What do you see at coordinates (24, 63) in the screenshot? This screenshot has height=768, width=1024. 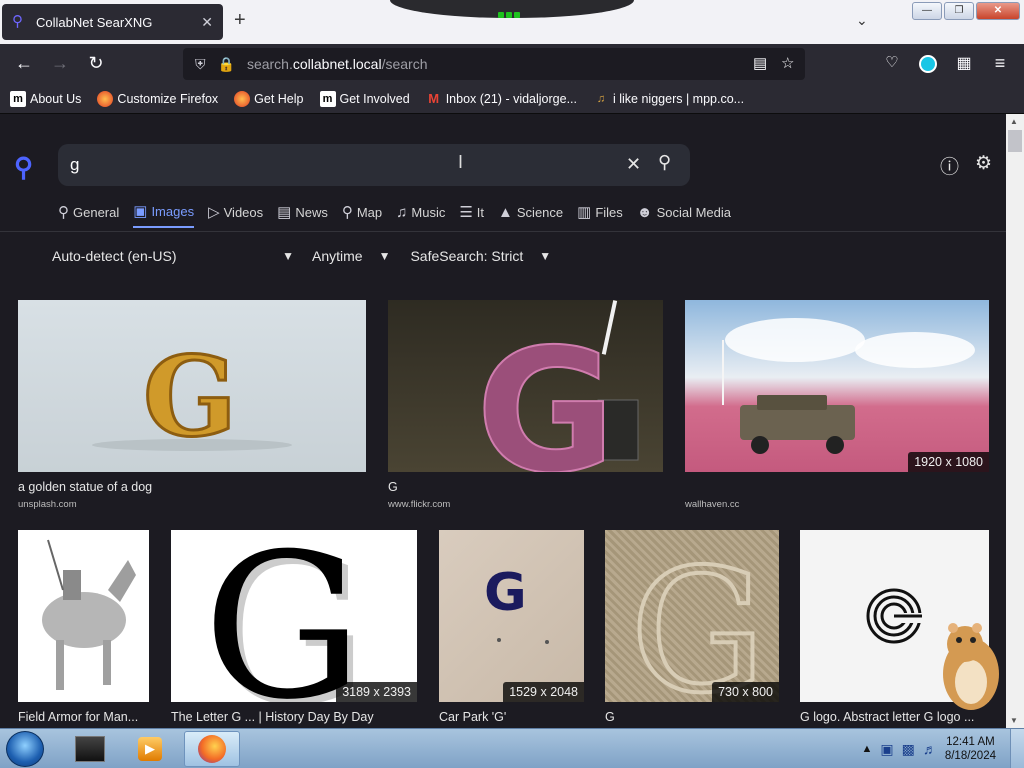 I see `back-arrow-icon: ←` at bounding box center [24, 63].